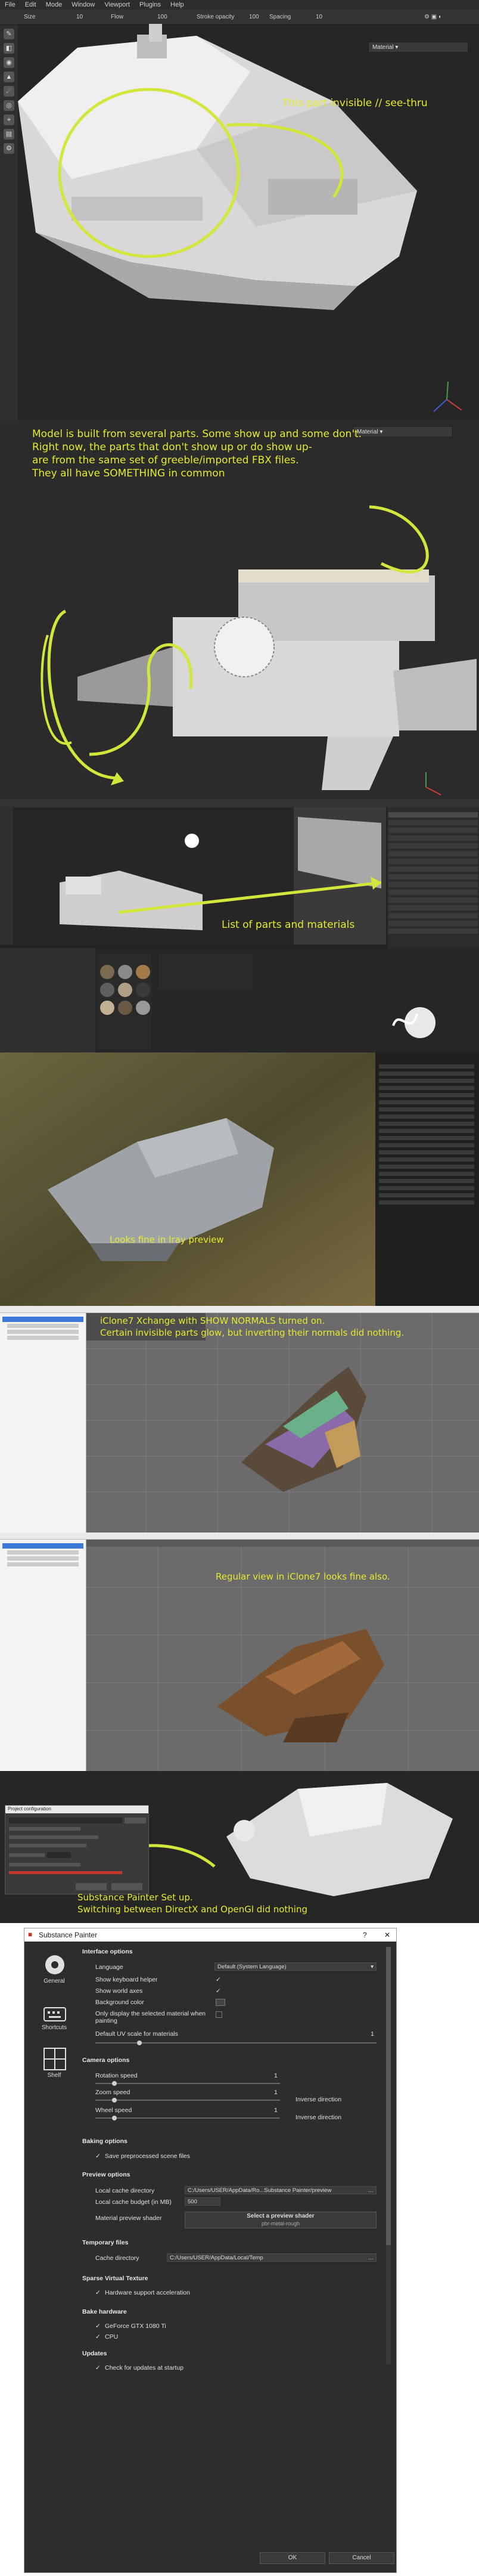 The height and width of the screenshot is (2576, 479). Describe the element at coordinates (98, 2336) in the screenshot. I see `cpu-check: ✓` at that location.